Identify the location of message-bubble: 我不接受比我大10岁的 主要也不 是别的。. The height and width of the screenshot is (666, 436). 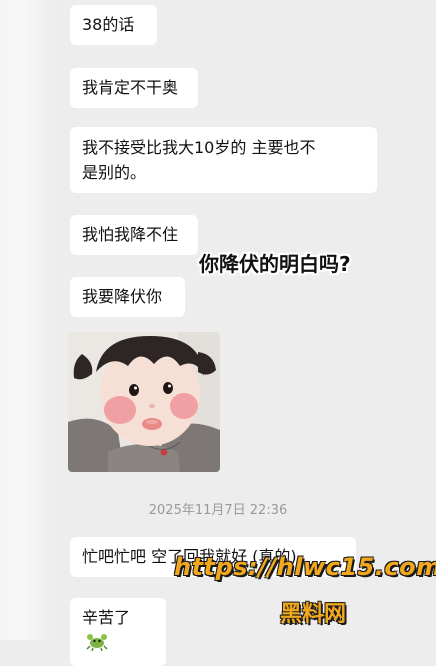
(223, 160).